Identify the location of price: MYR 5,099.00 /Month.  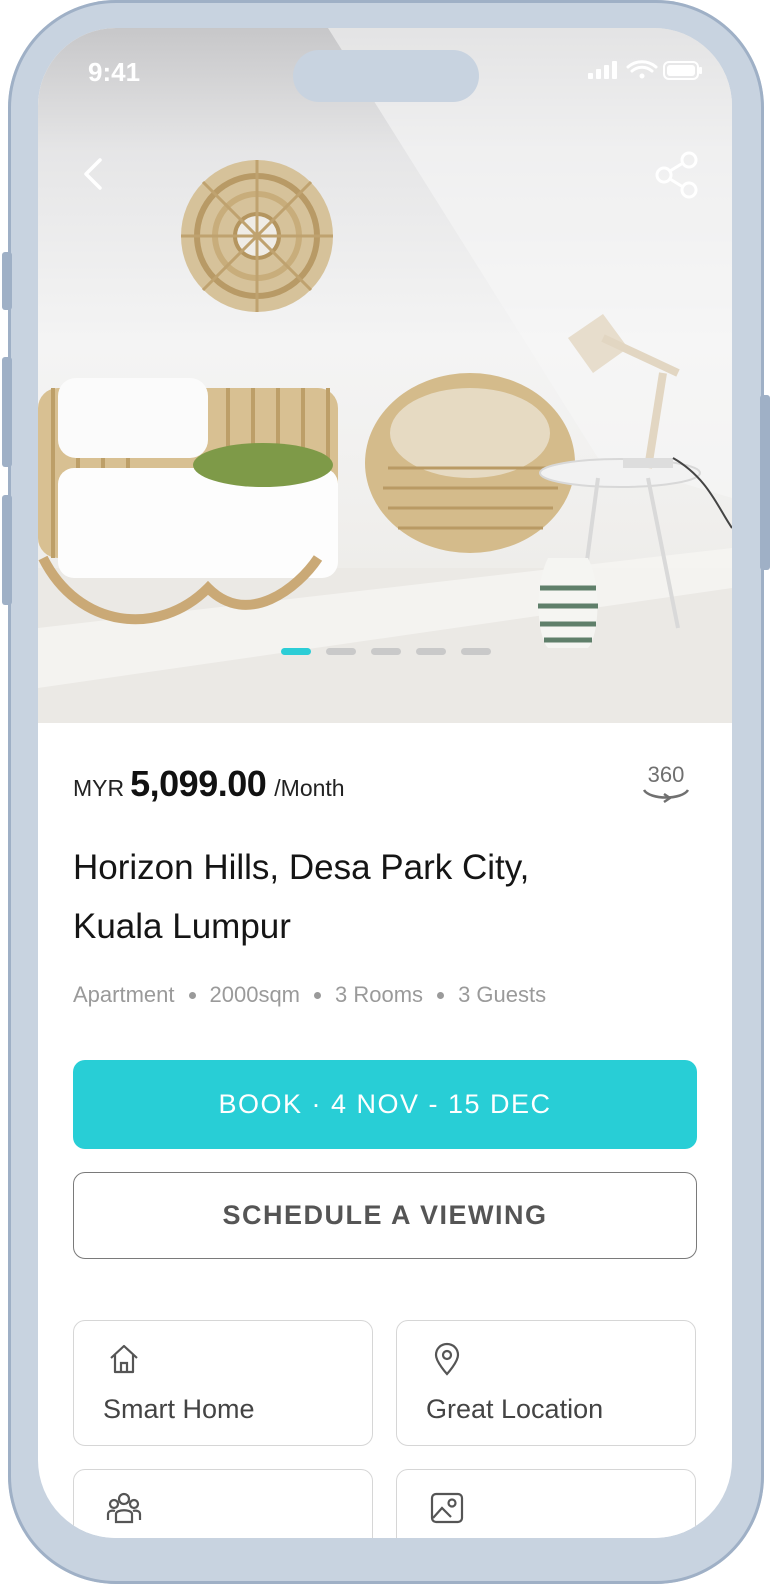
(209, 784).